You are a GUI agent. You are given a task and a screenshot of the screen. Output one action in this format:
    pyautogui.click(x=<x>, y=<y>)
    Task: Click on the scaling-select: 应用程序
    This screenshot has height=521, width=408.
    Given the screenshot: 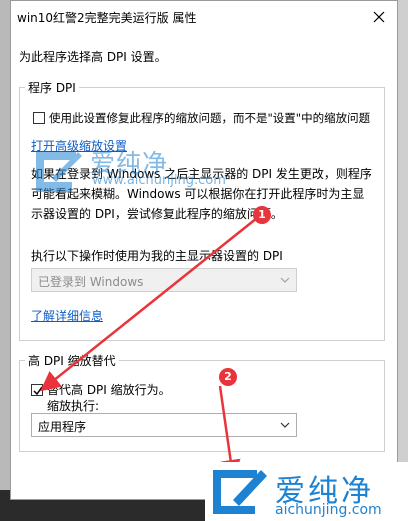 What is the action you would take?
    pyautogui.click(x=164, y=425)
    